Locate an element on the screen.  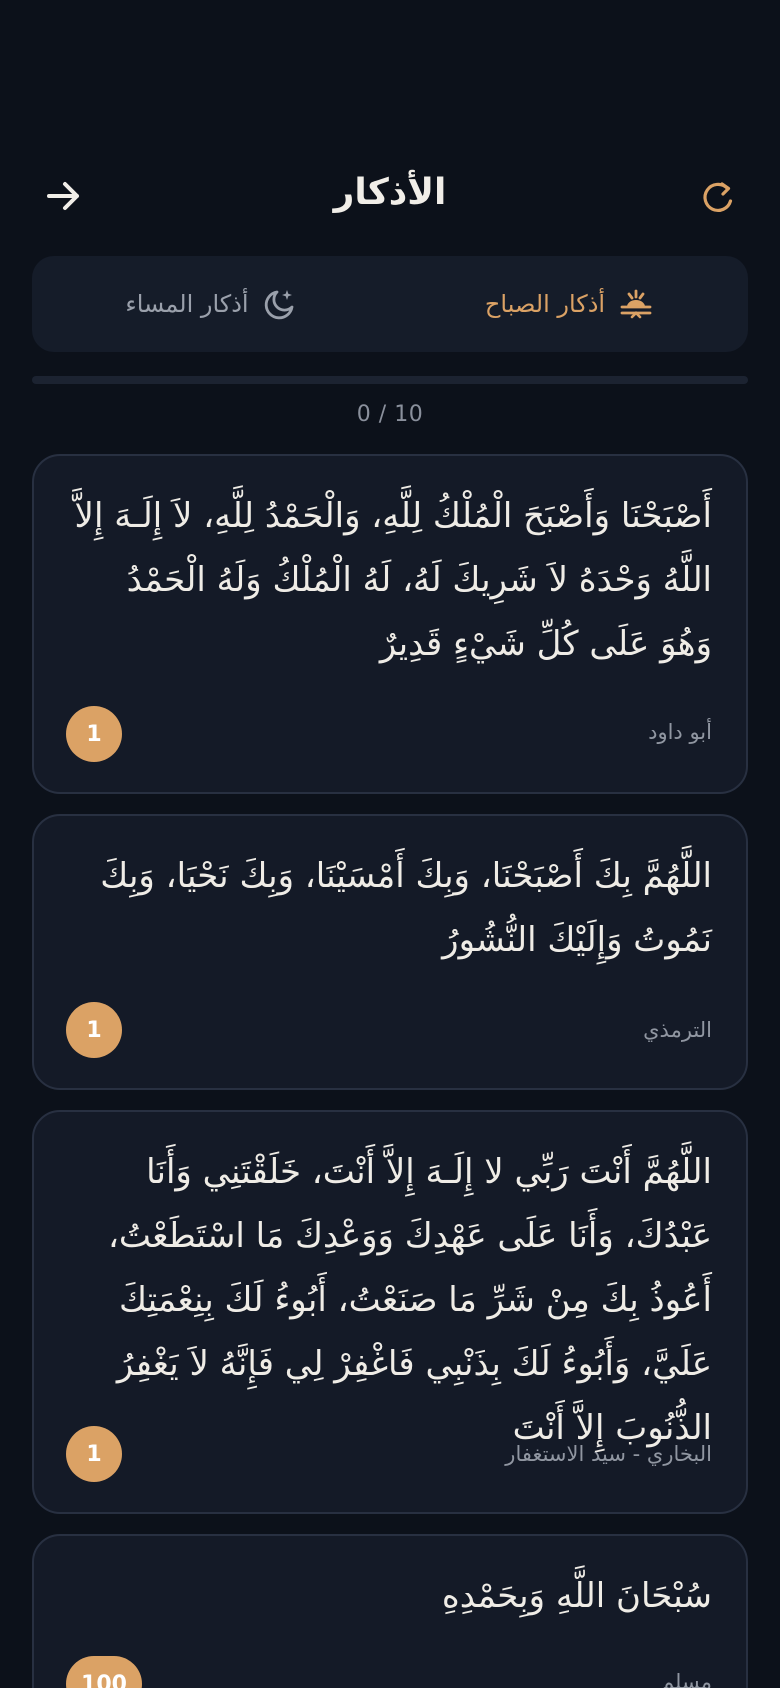
tab-evening-label: أذكار المساء is located at coordinates (187, 304).